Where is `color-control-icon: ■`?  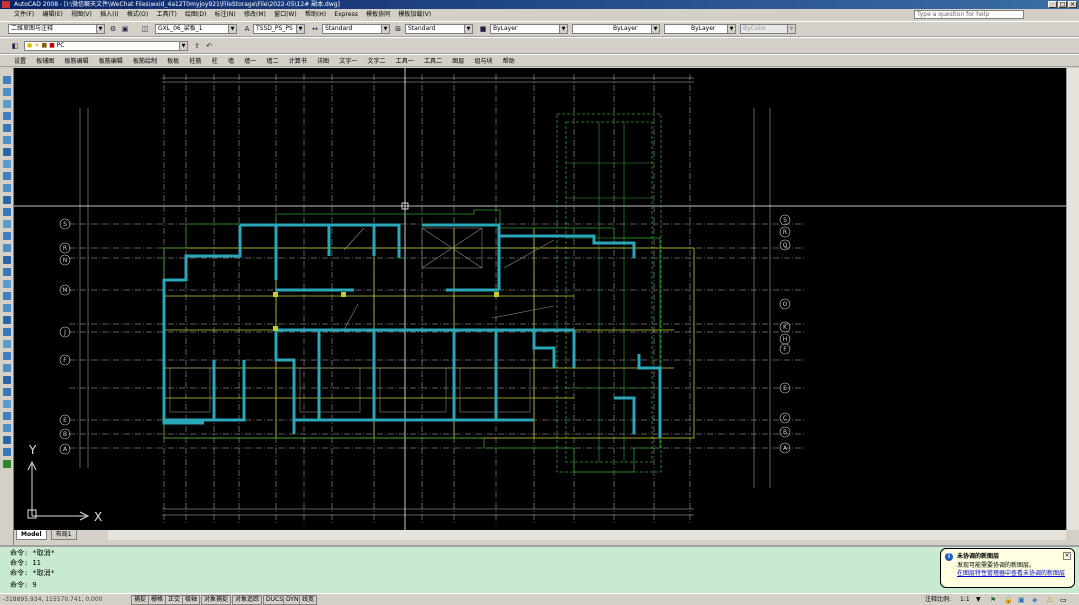 color-control-icon: ■ is located at coordinates (483, 29).